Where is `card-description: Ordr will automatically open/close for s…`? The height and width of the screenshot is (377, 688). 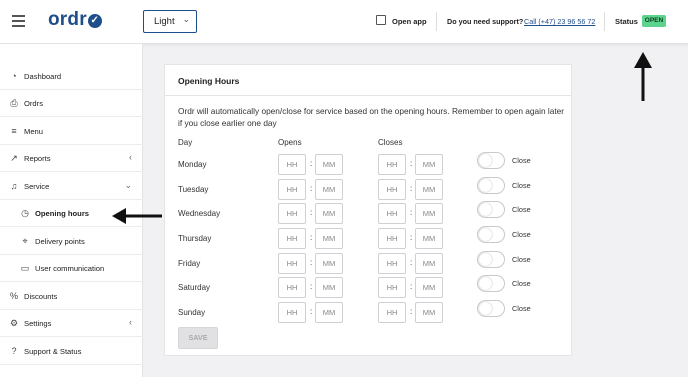
card-description: Ordr will automatically open/close for s… is located at coordinates (371, 117).